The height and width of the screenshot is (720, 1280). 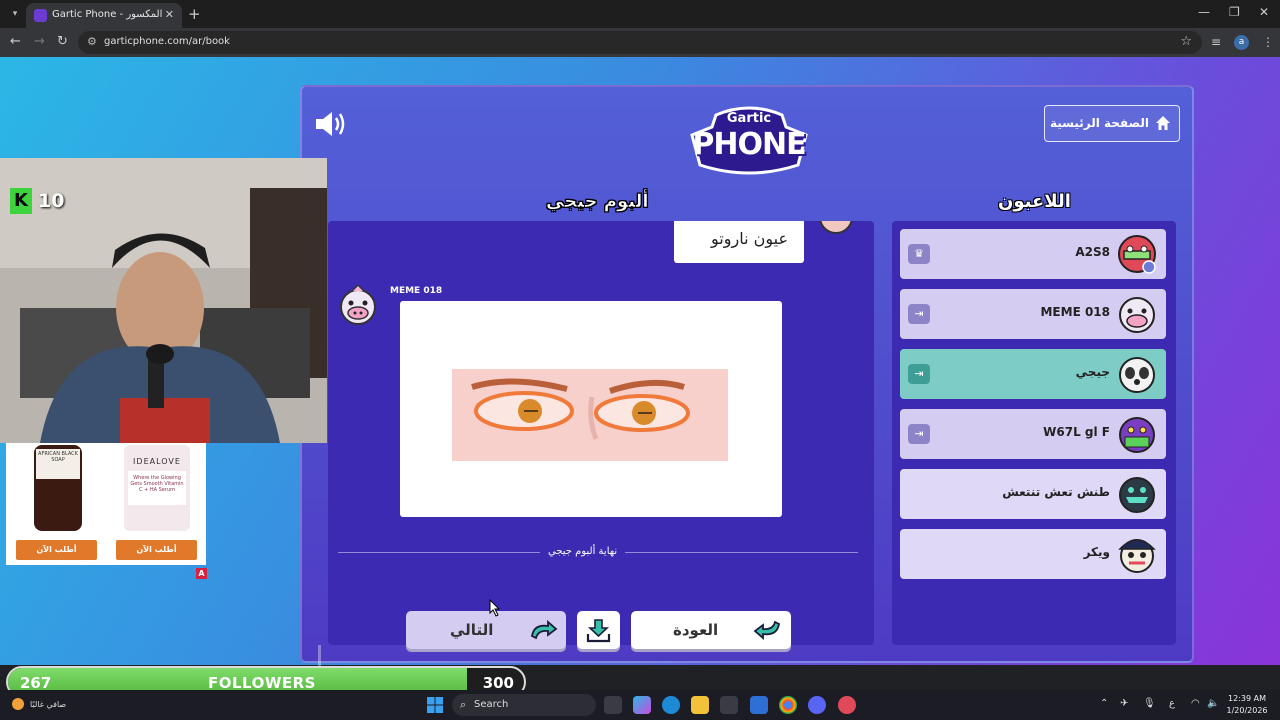 I want to click on gartic-phone-logo: Gartic PHONE, so click(x=749, y=142).